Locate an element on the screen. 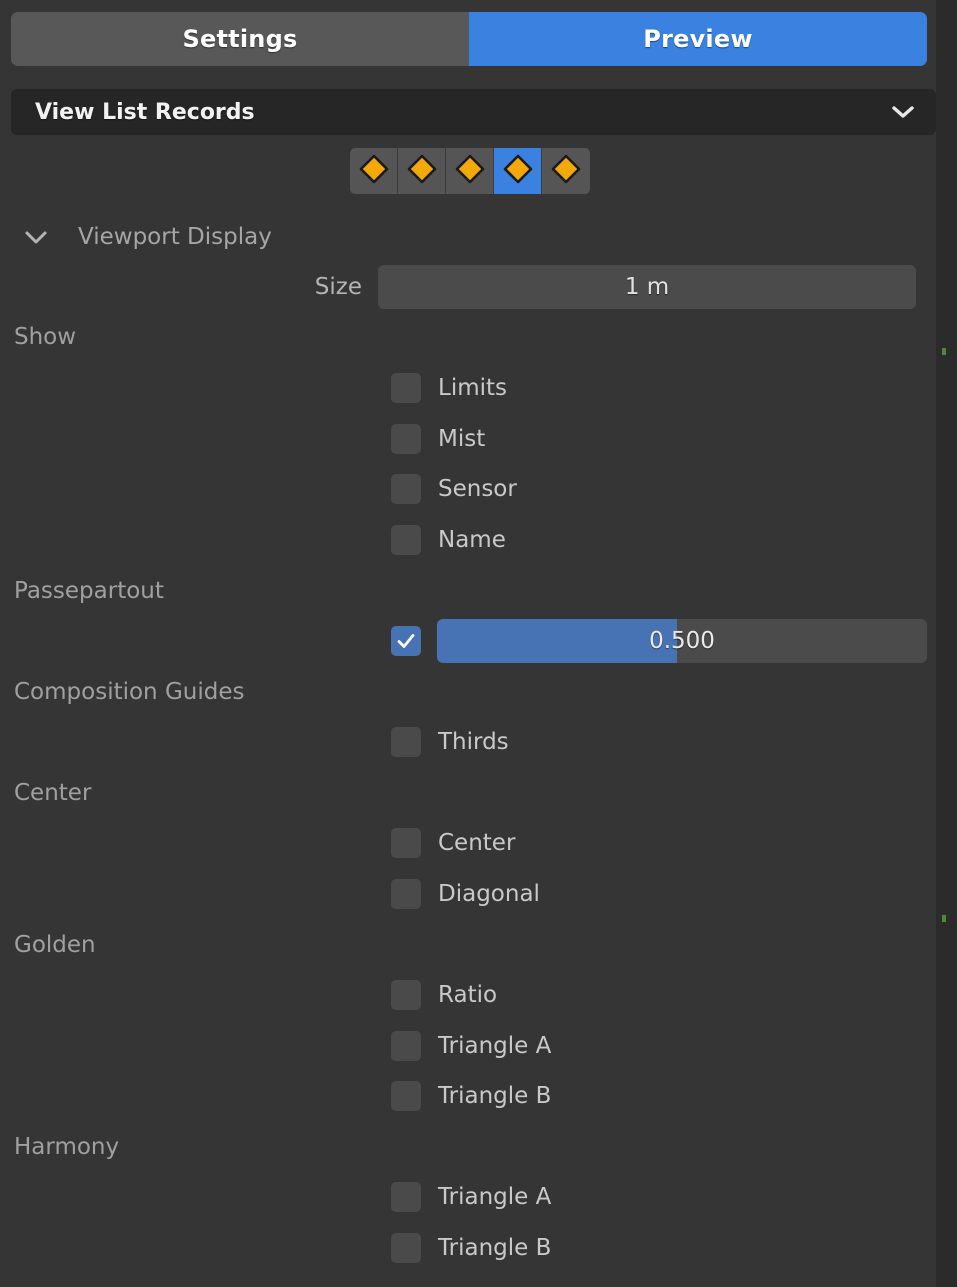  checkbox-mist: Mist is located at coordinates (438, 439).